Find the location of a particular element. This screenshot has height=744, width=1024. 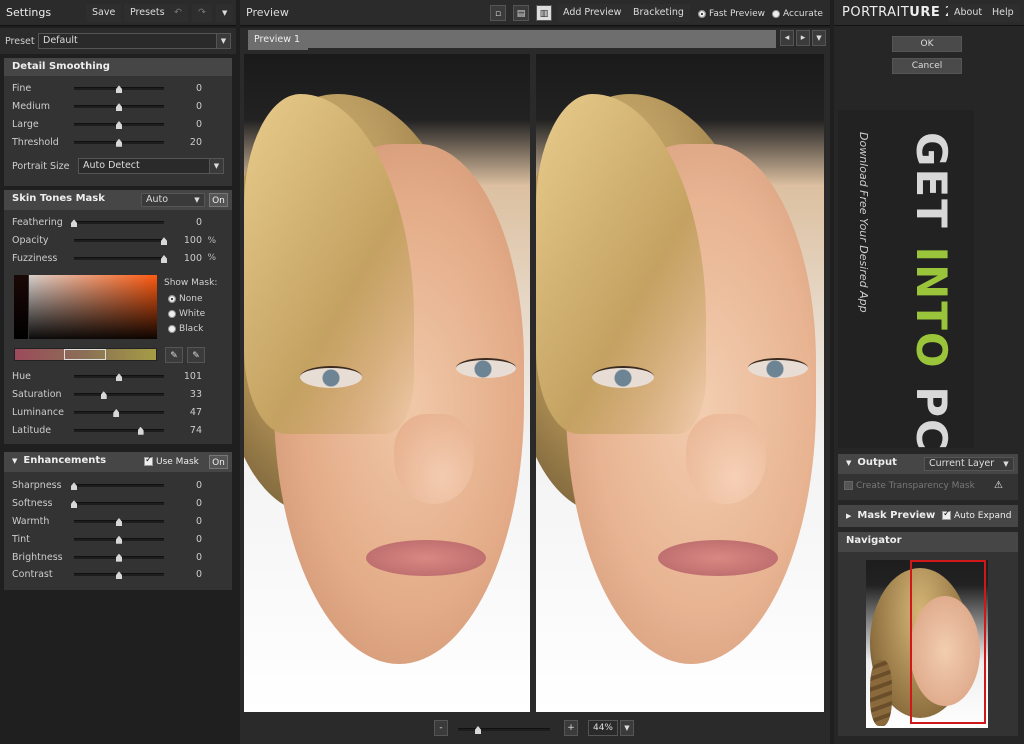

output-dropdown: Current Layer ▼ is located at coordinates (969, 464).